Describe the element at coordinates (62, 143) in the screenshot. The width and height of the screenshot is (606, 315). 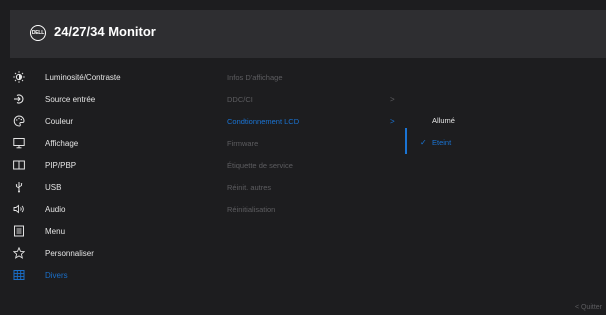
I see `menu-item-label: Affichage` at that location.